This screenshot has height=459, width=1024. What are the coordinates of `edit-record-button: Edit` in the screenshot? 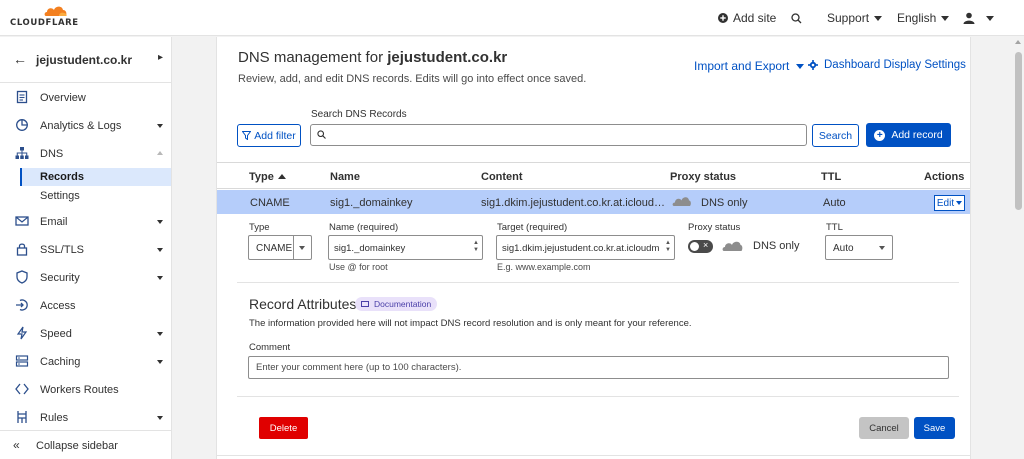 It's located at (949, 203).